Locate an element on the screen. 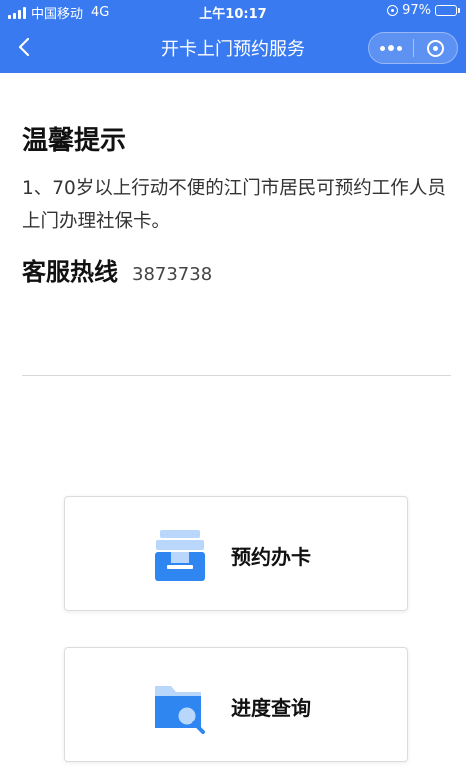 The width and height of the screenshot is (466, 779). more-dots-icon is located at coordinates (382, 48).